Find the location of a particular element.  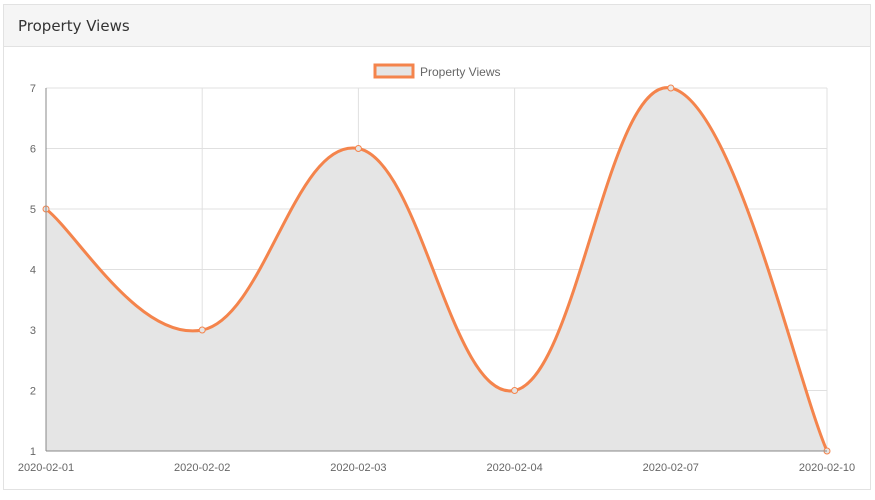

legend: Property Views is located at coordinates (436, 71).